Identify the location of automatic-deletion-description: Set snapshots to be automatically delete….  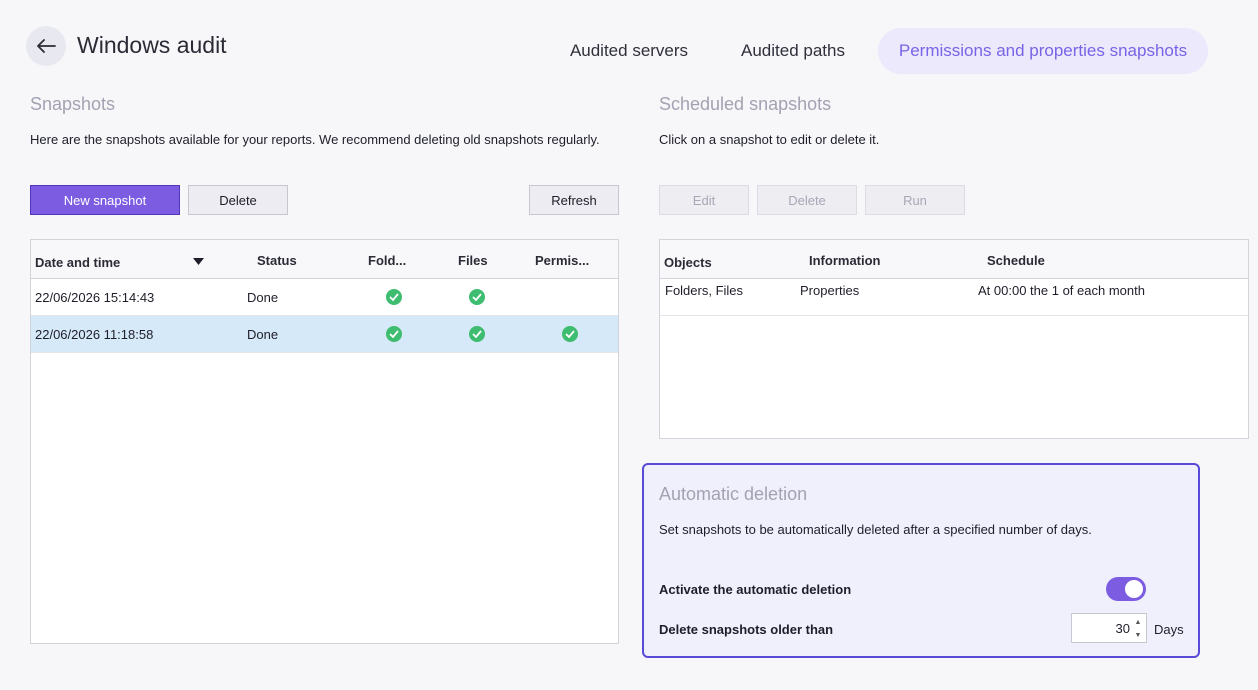
(875, 529).